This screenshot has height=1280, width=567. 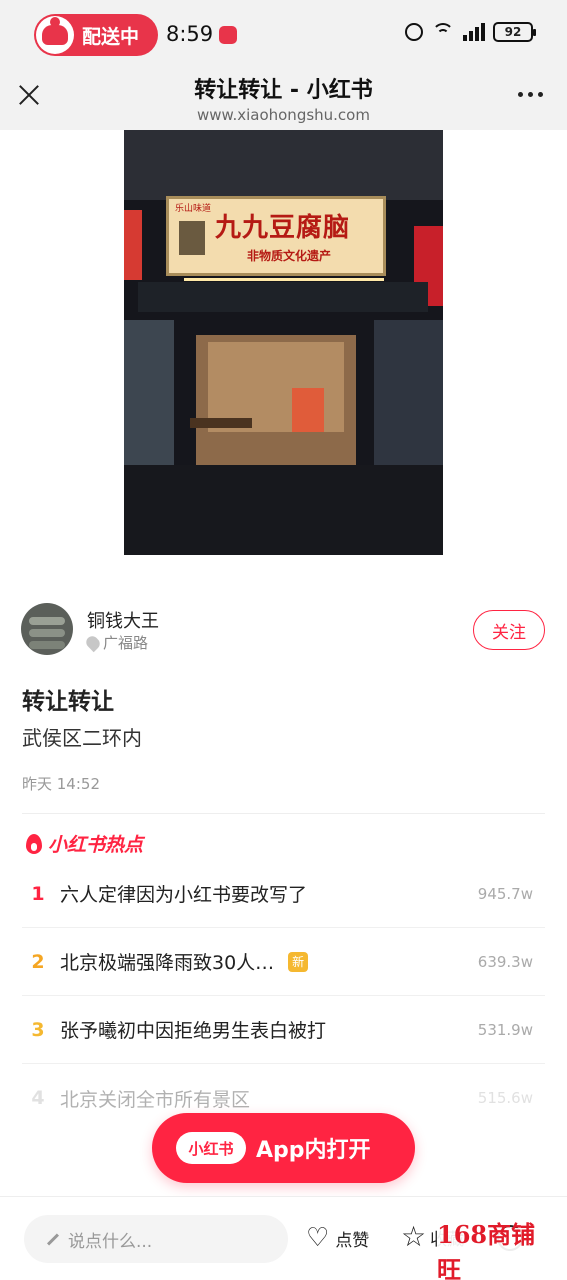 I want to click on author-location: 广福路, so click(x=116, y=642).